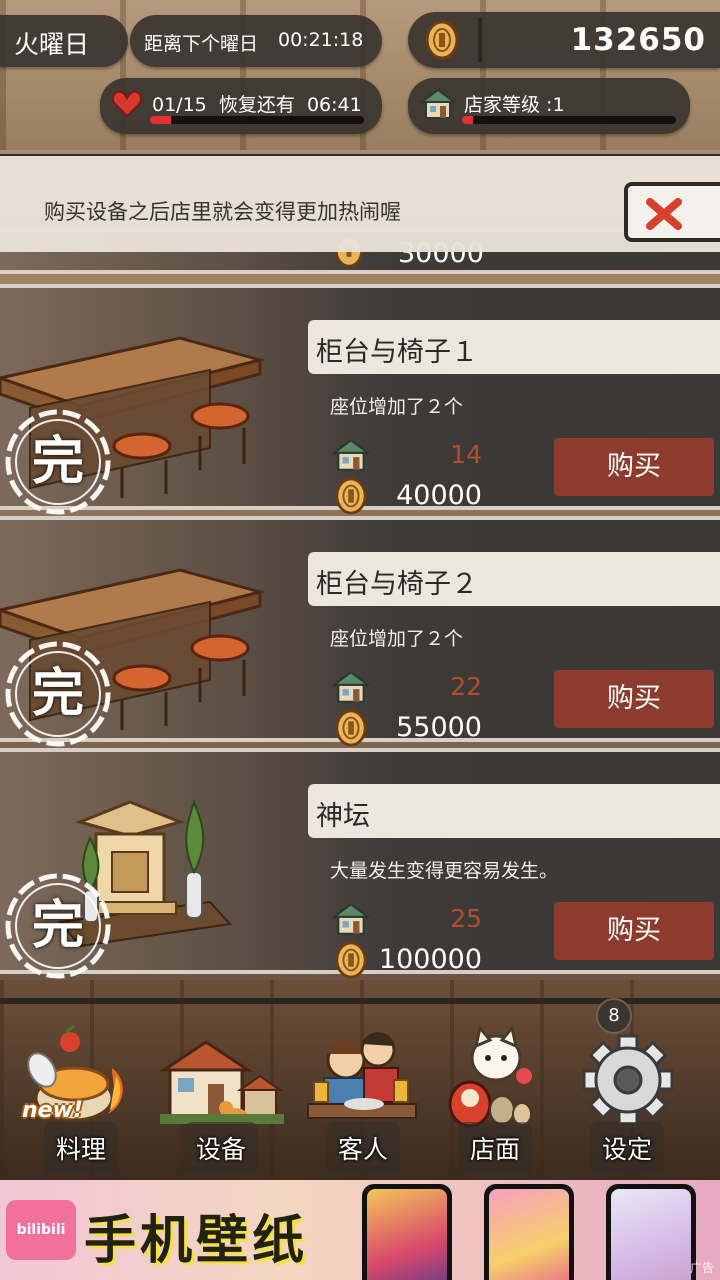  I want to click on item-price: 40000, so click(439, 495).